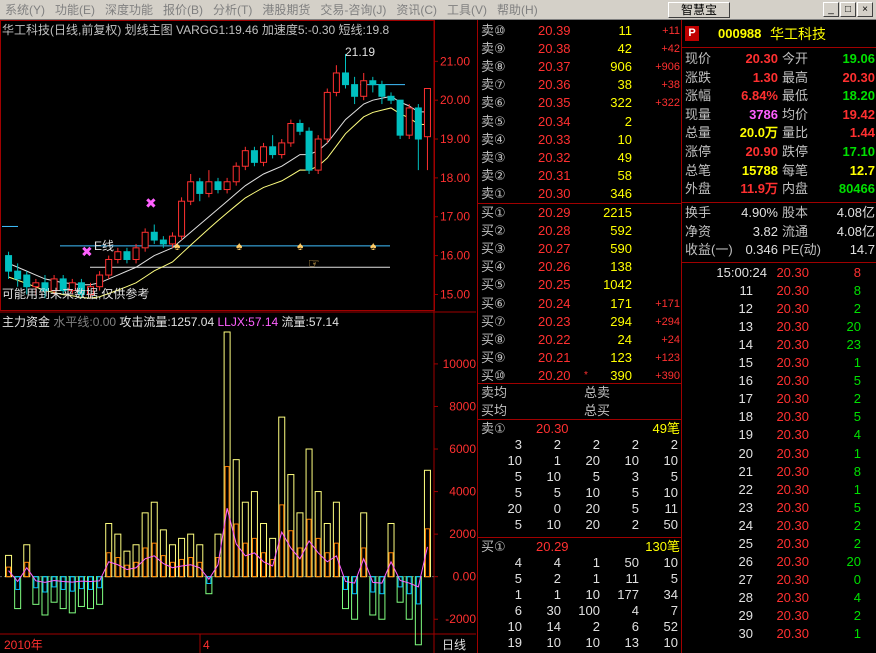 This screenshot has height=653, width=876. Describe the element at coordinates (779, 171) in the screenshot. I see `quote-row: 总笔 15788 每笔 12.7` at that location.